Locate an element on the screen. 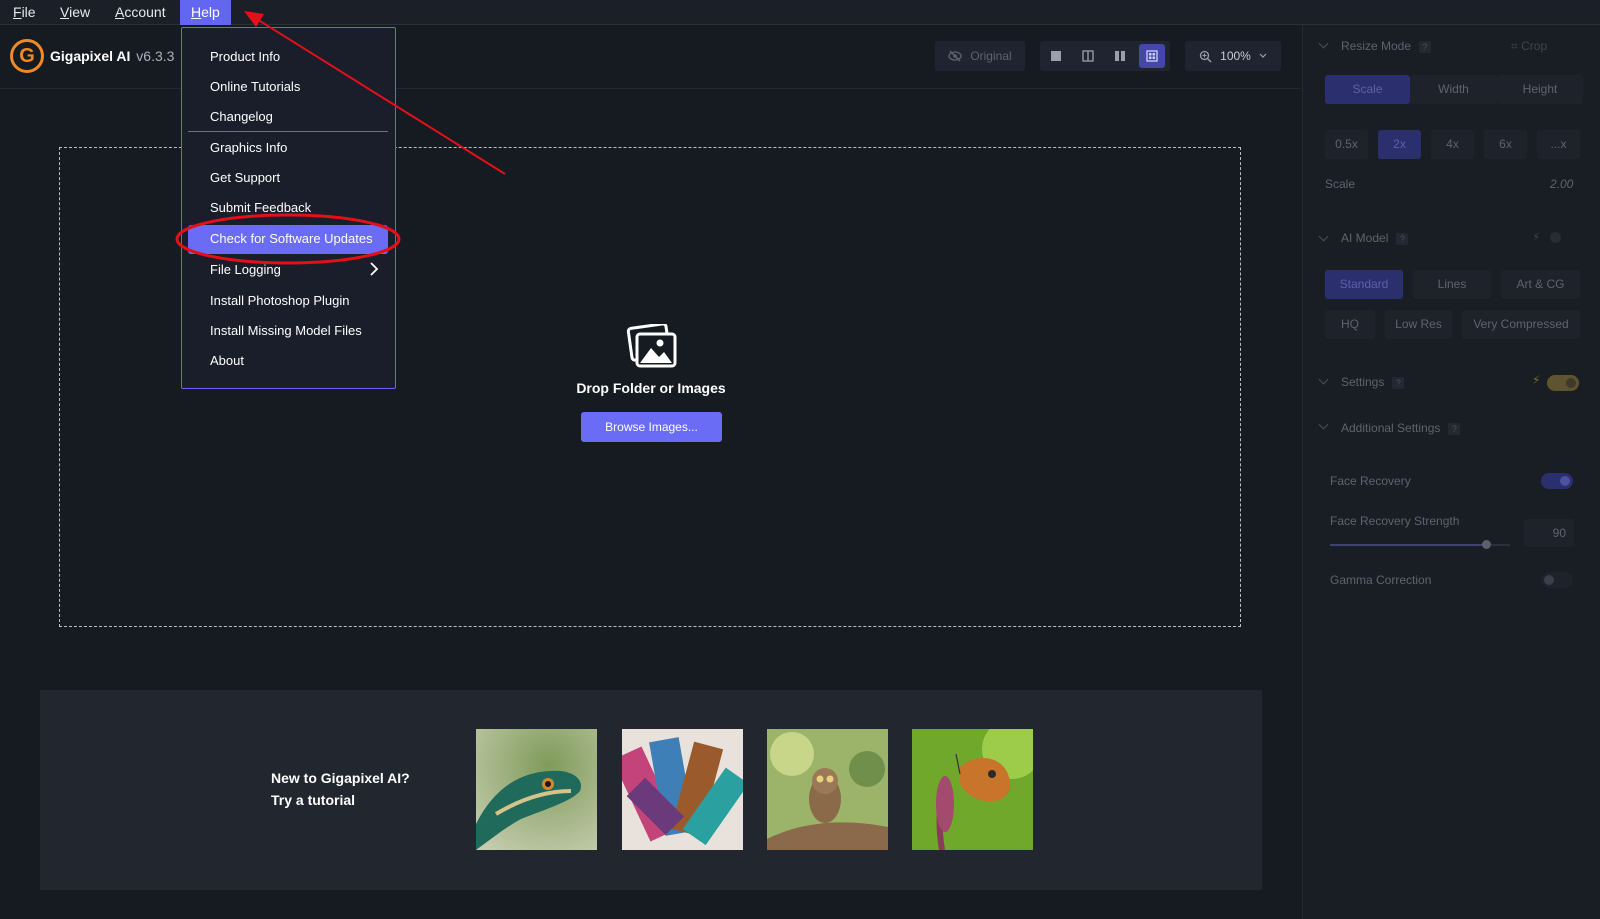 This screenshot has width=1600, height=919. scale-value: 2.00 is located at coordinates (1561, 184).